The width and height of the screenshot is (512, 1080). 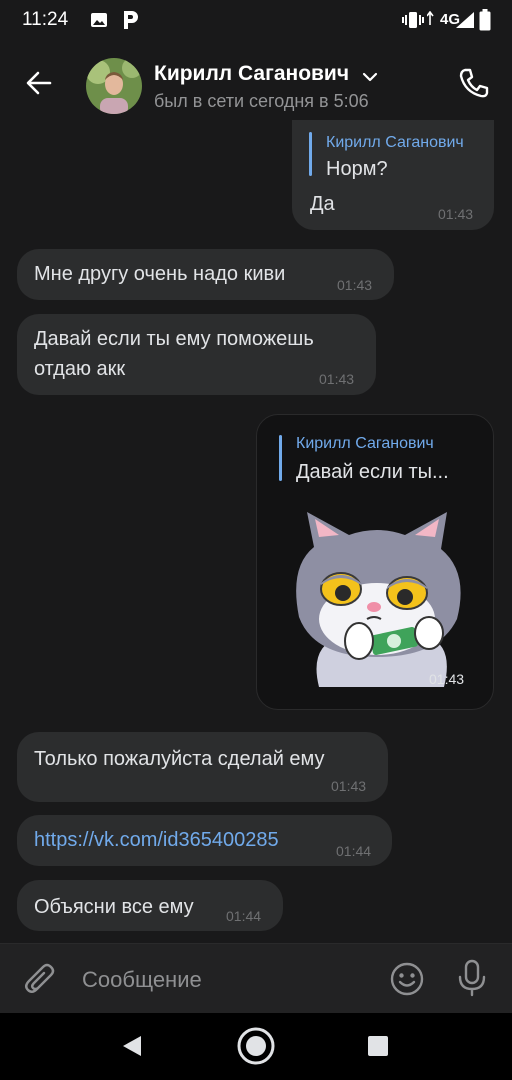 I want to click on message-text: Мне другу очень надо киви, so click(x=160, y=274).